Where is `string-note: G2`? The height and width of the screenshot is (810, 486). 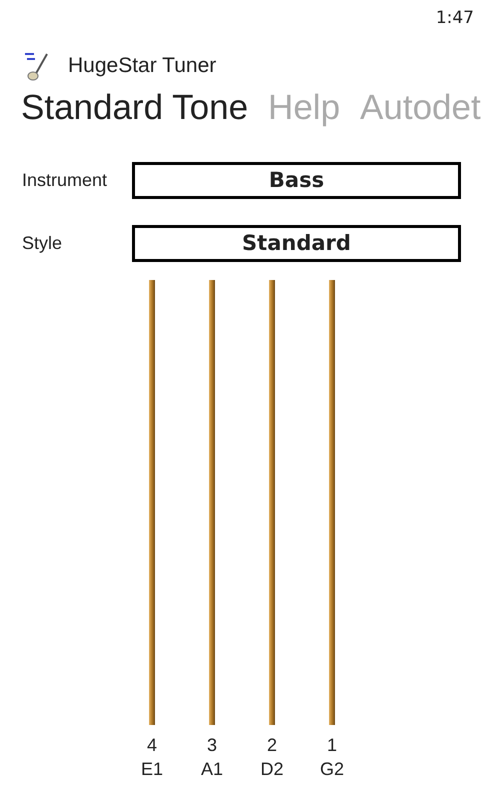
string-note: G2 is located at coordinates (332, 769).